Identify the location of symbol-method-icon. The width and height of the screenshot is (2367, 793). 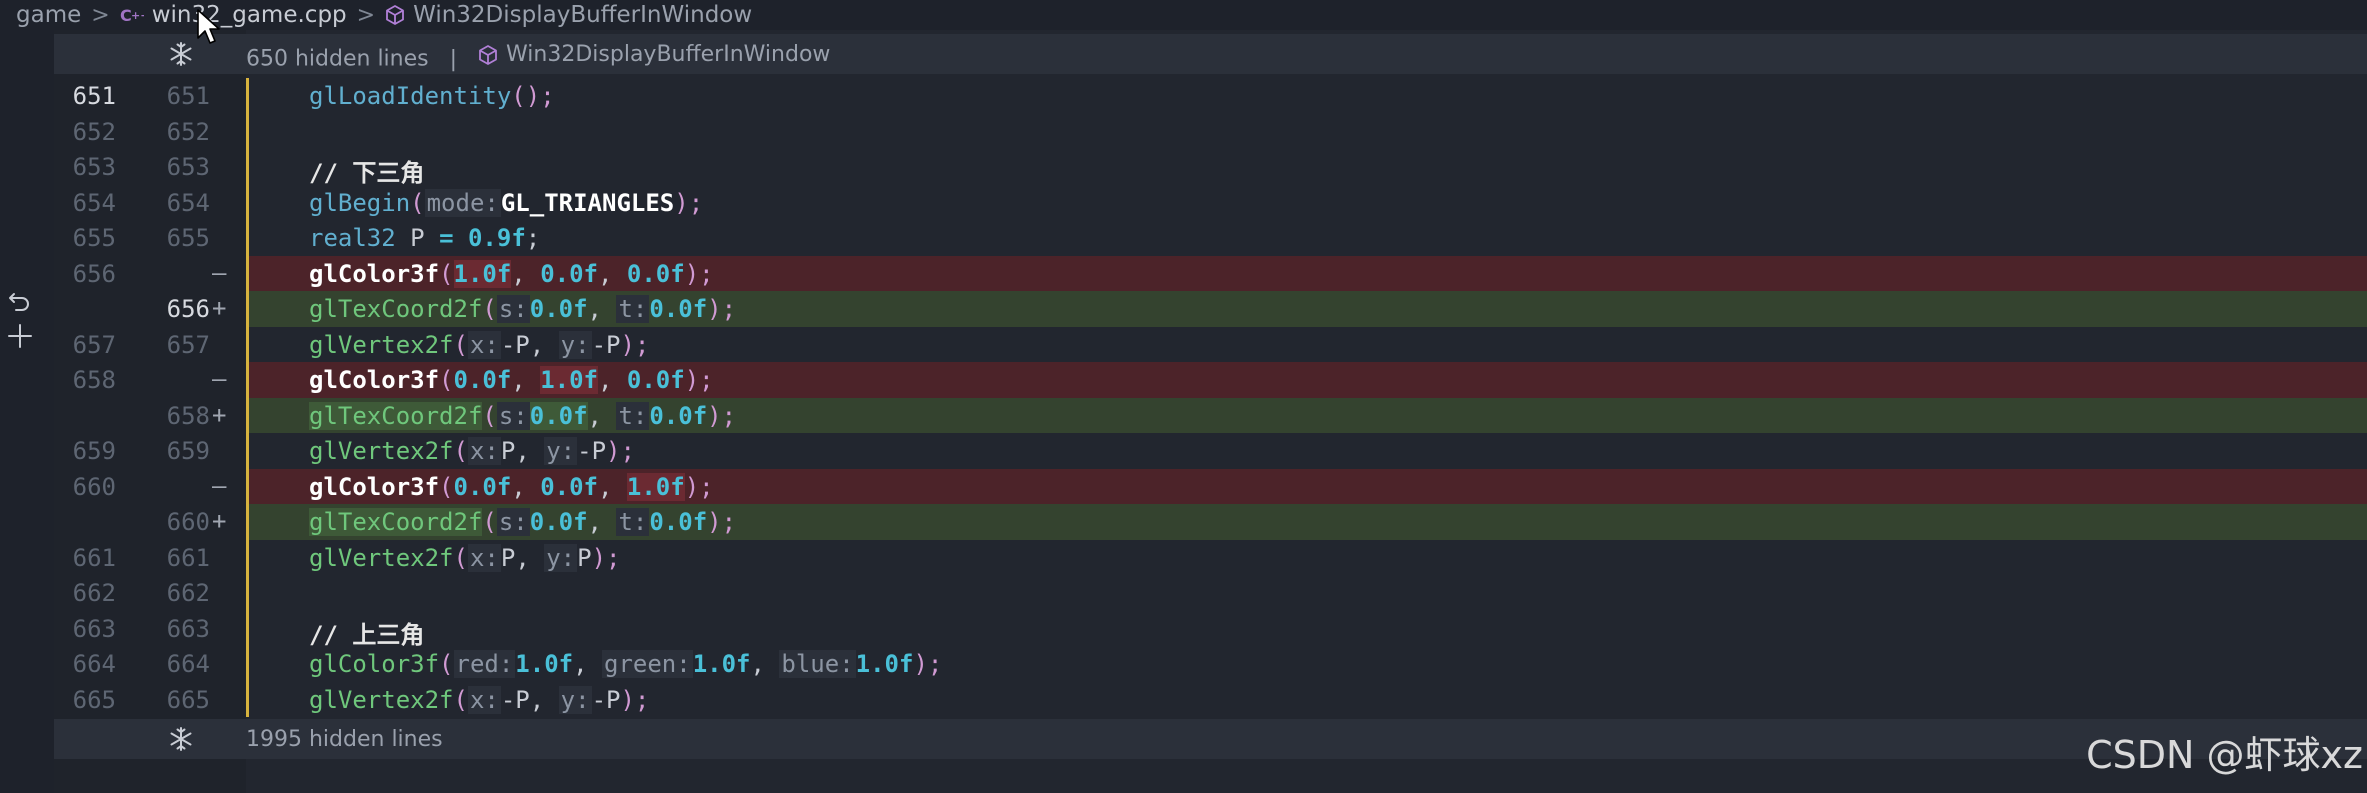
(395, 15).